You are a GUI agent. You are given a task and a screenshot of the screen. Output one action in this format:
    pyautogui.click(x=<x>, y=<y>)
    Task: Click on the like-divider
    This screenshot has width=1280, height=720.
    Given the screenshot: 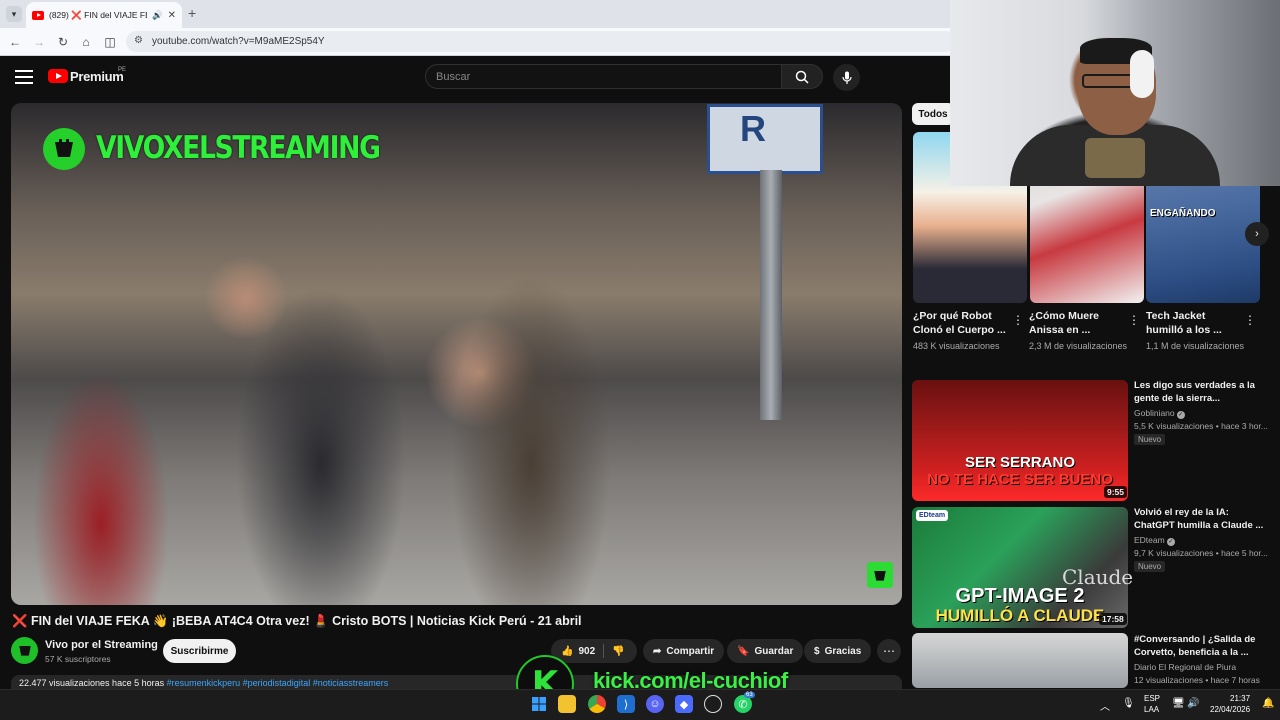 What is the action you would take?
    pyautogui.click(x=603, y=651)
    